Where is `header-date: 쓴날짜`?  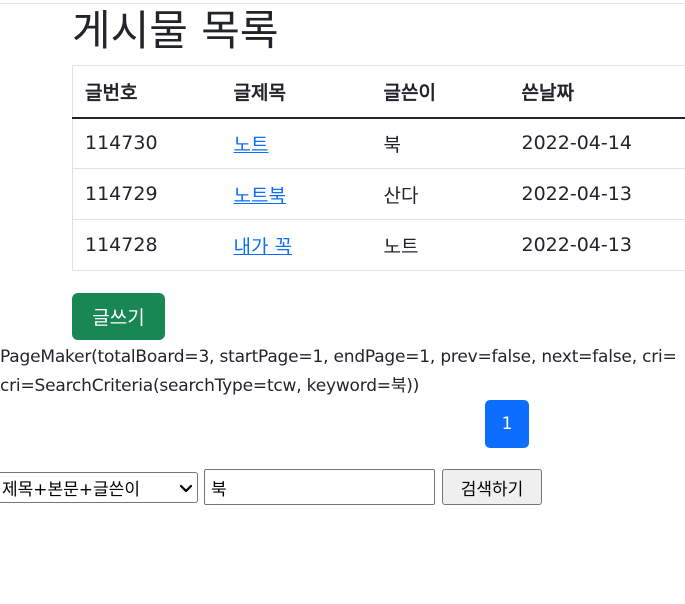 header-date: 쓴날짜 is located at coordinates (597, 92).